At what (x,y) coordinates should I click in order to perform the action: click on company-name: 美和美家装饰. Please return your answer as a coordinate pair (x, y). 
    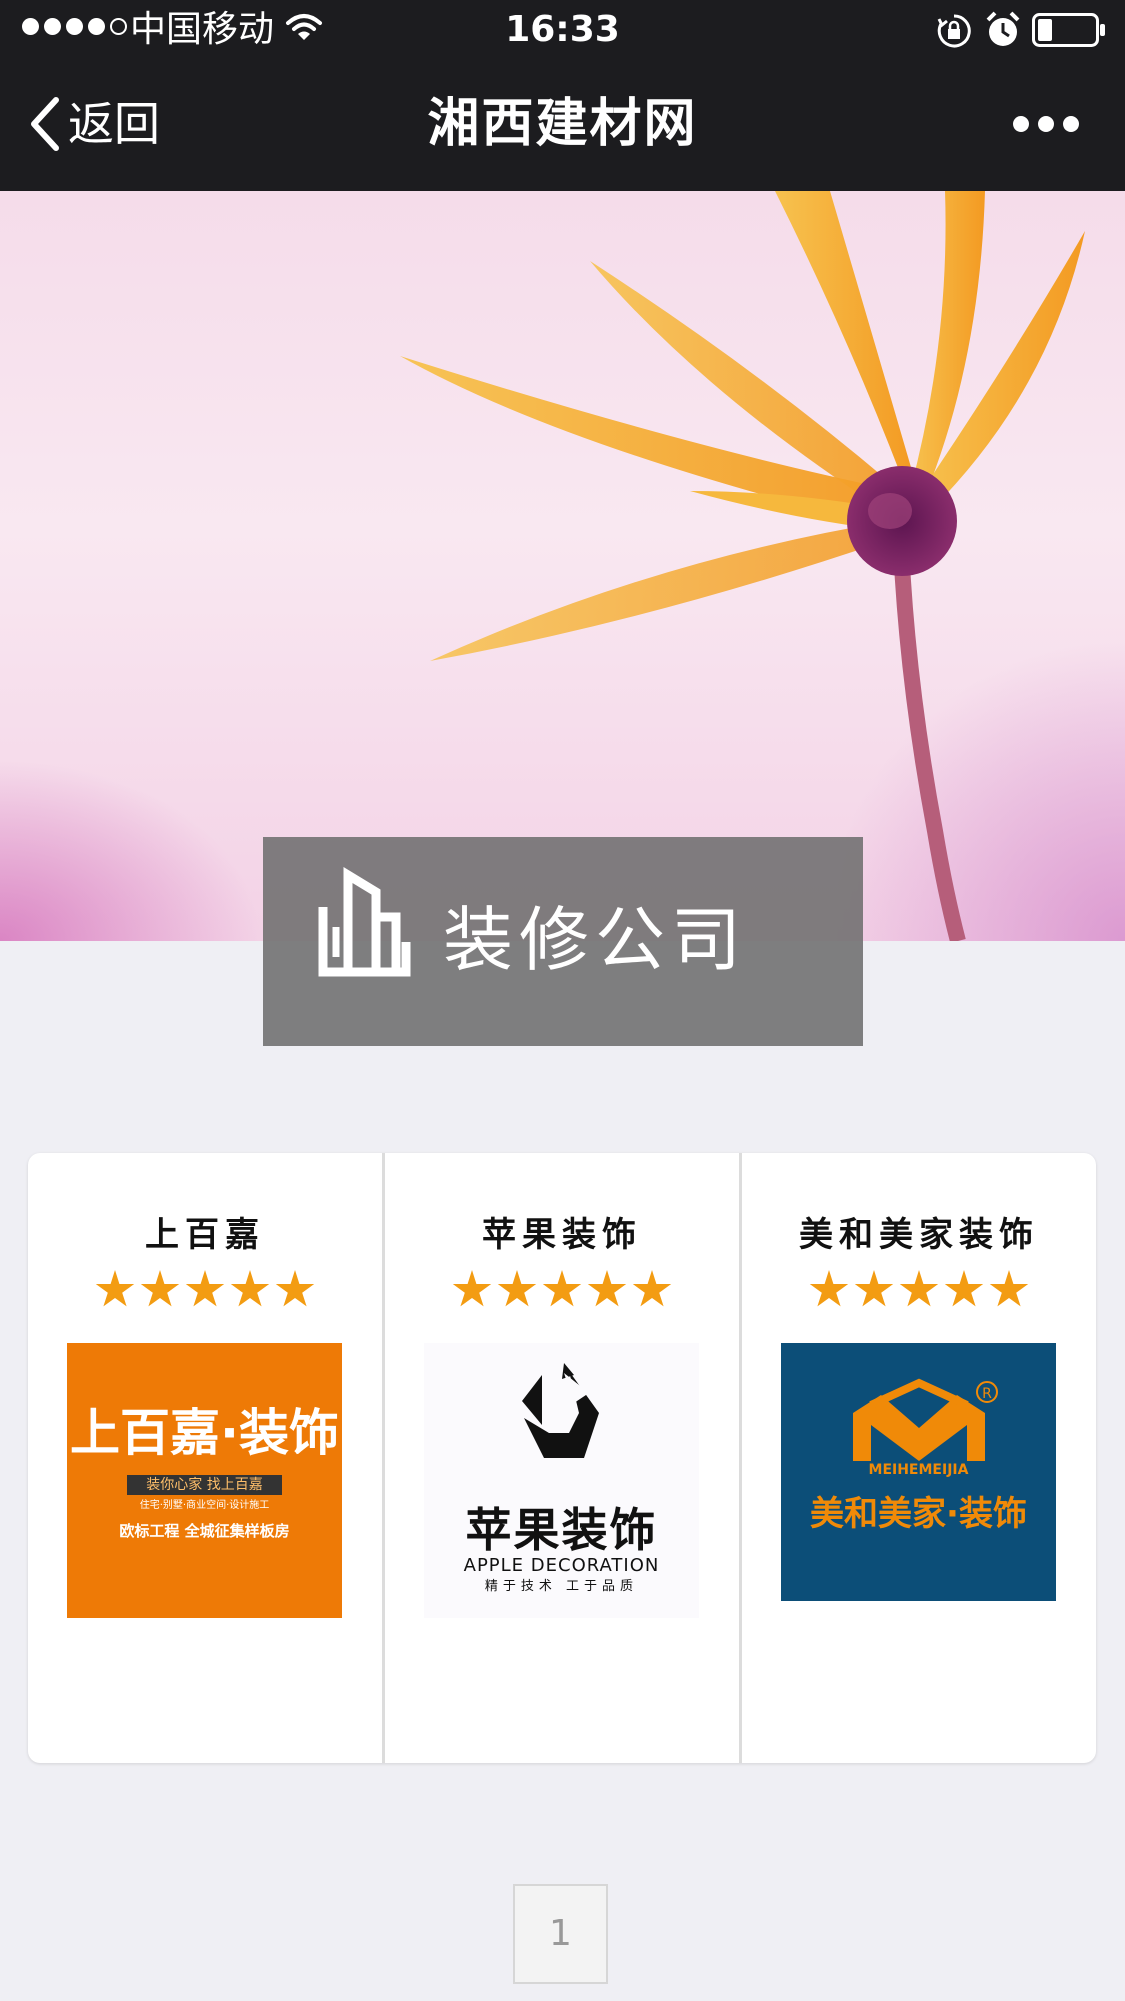
    Looking at the image, I should click on (919, 1235).